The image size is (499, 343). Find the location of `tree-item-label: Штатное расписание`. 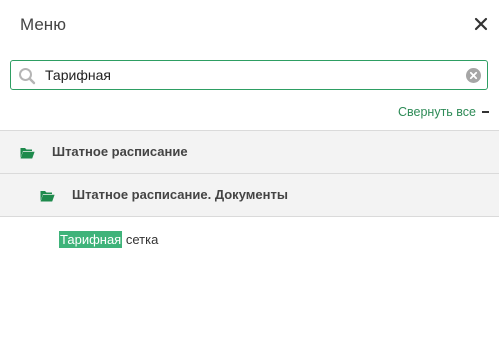

tree-item-label: Штатное расписание is located at coordinates (120, 151).